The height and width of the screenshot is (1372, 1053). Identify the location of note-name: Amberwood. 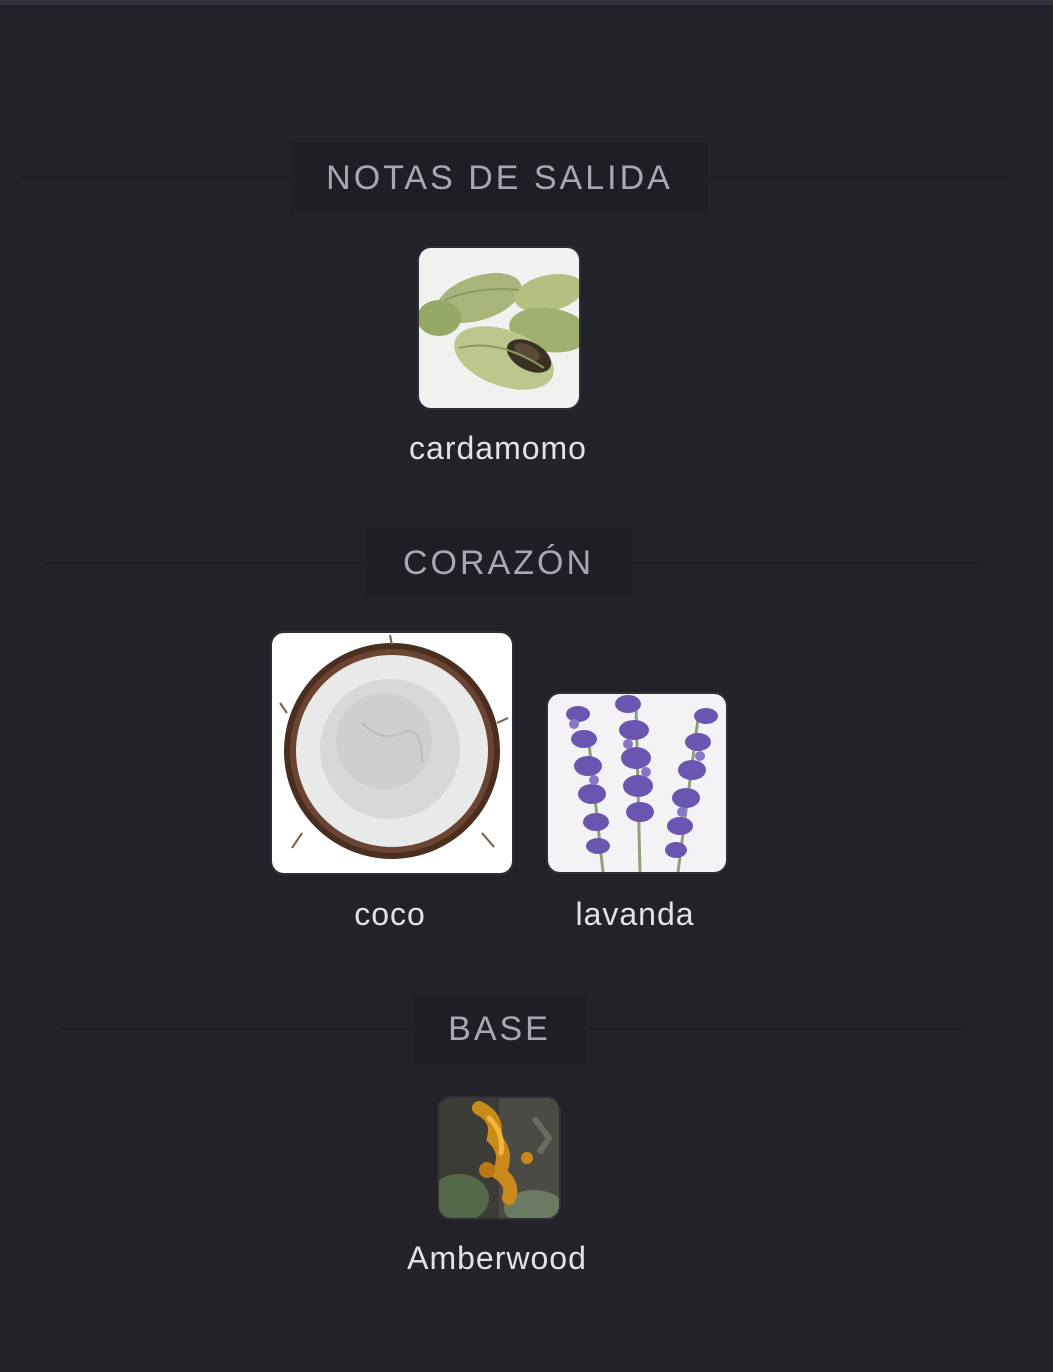
(497, 1258).